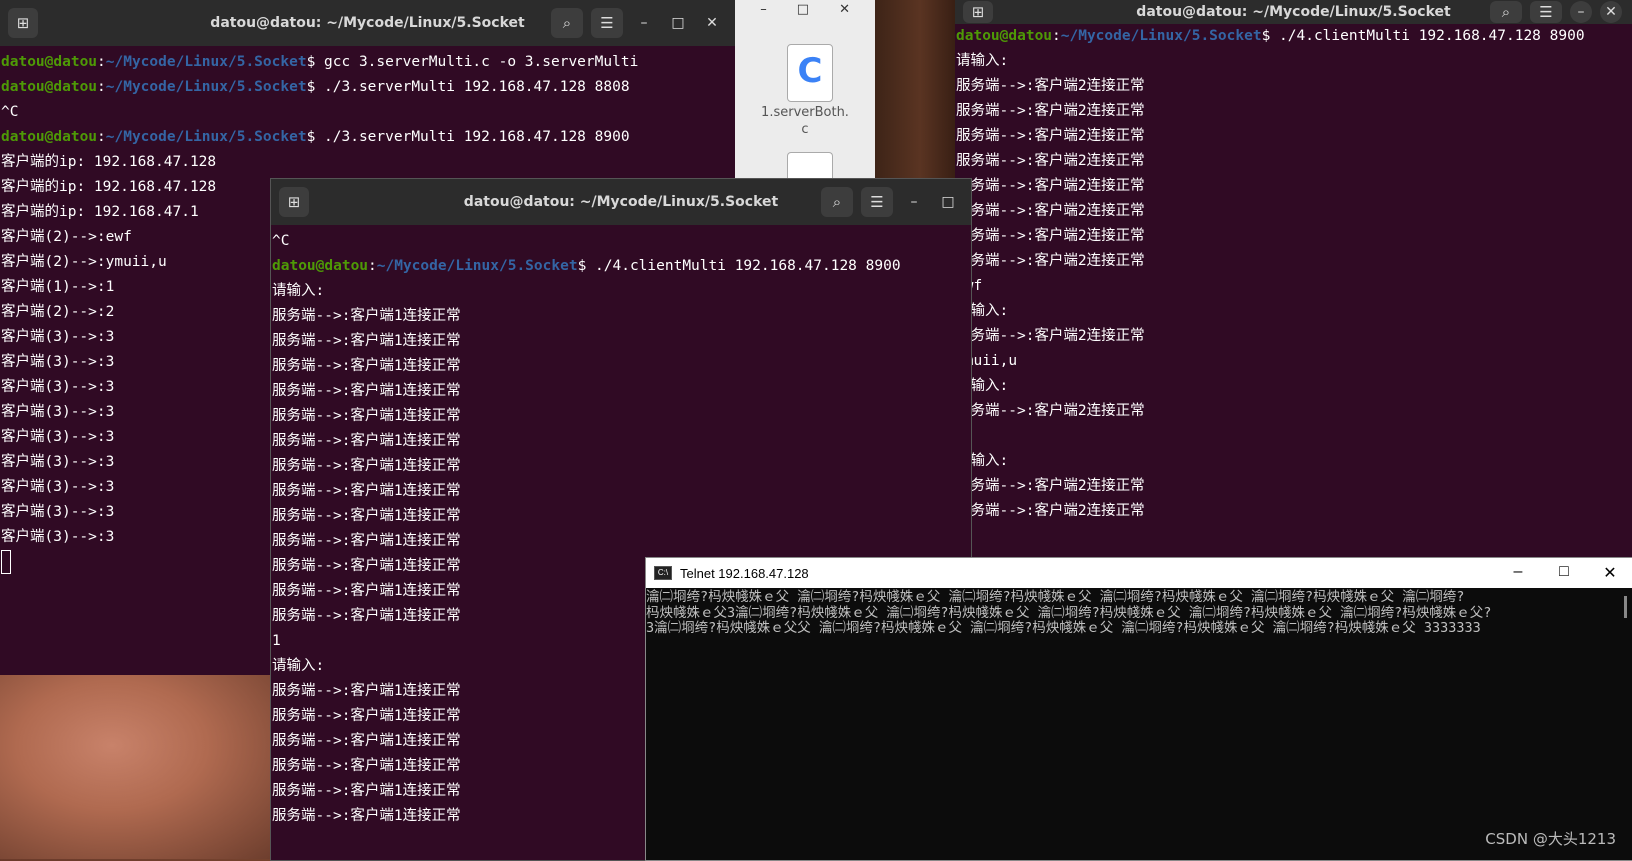 This screenshot has height=861, width=1632. What do you see at coordinates (987, 361) in the screenshot?
I see `output-line: ymuii,u` at bounding box center [987, 361].